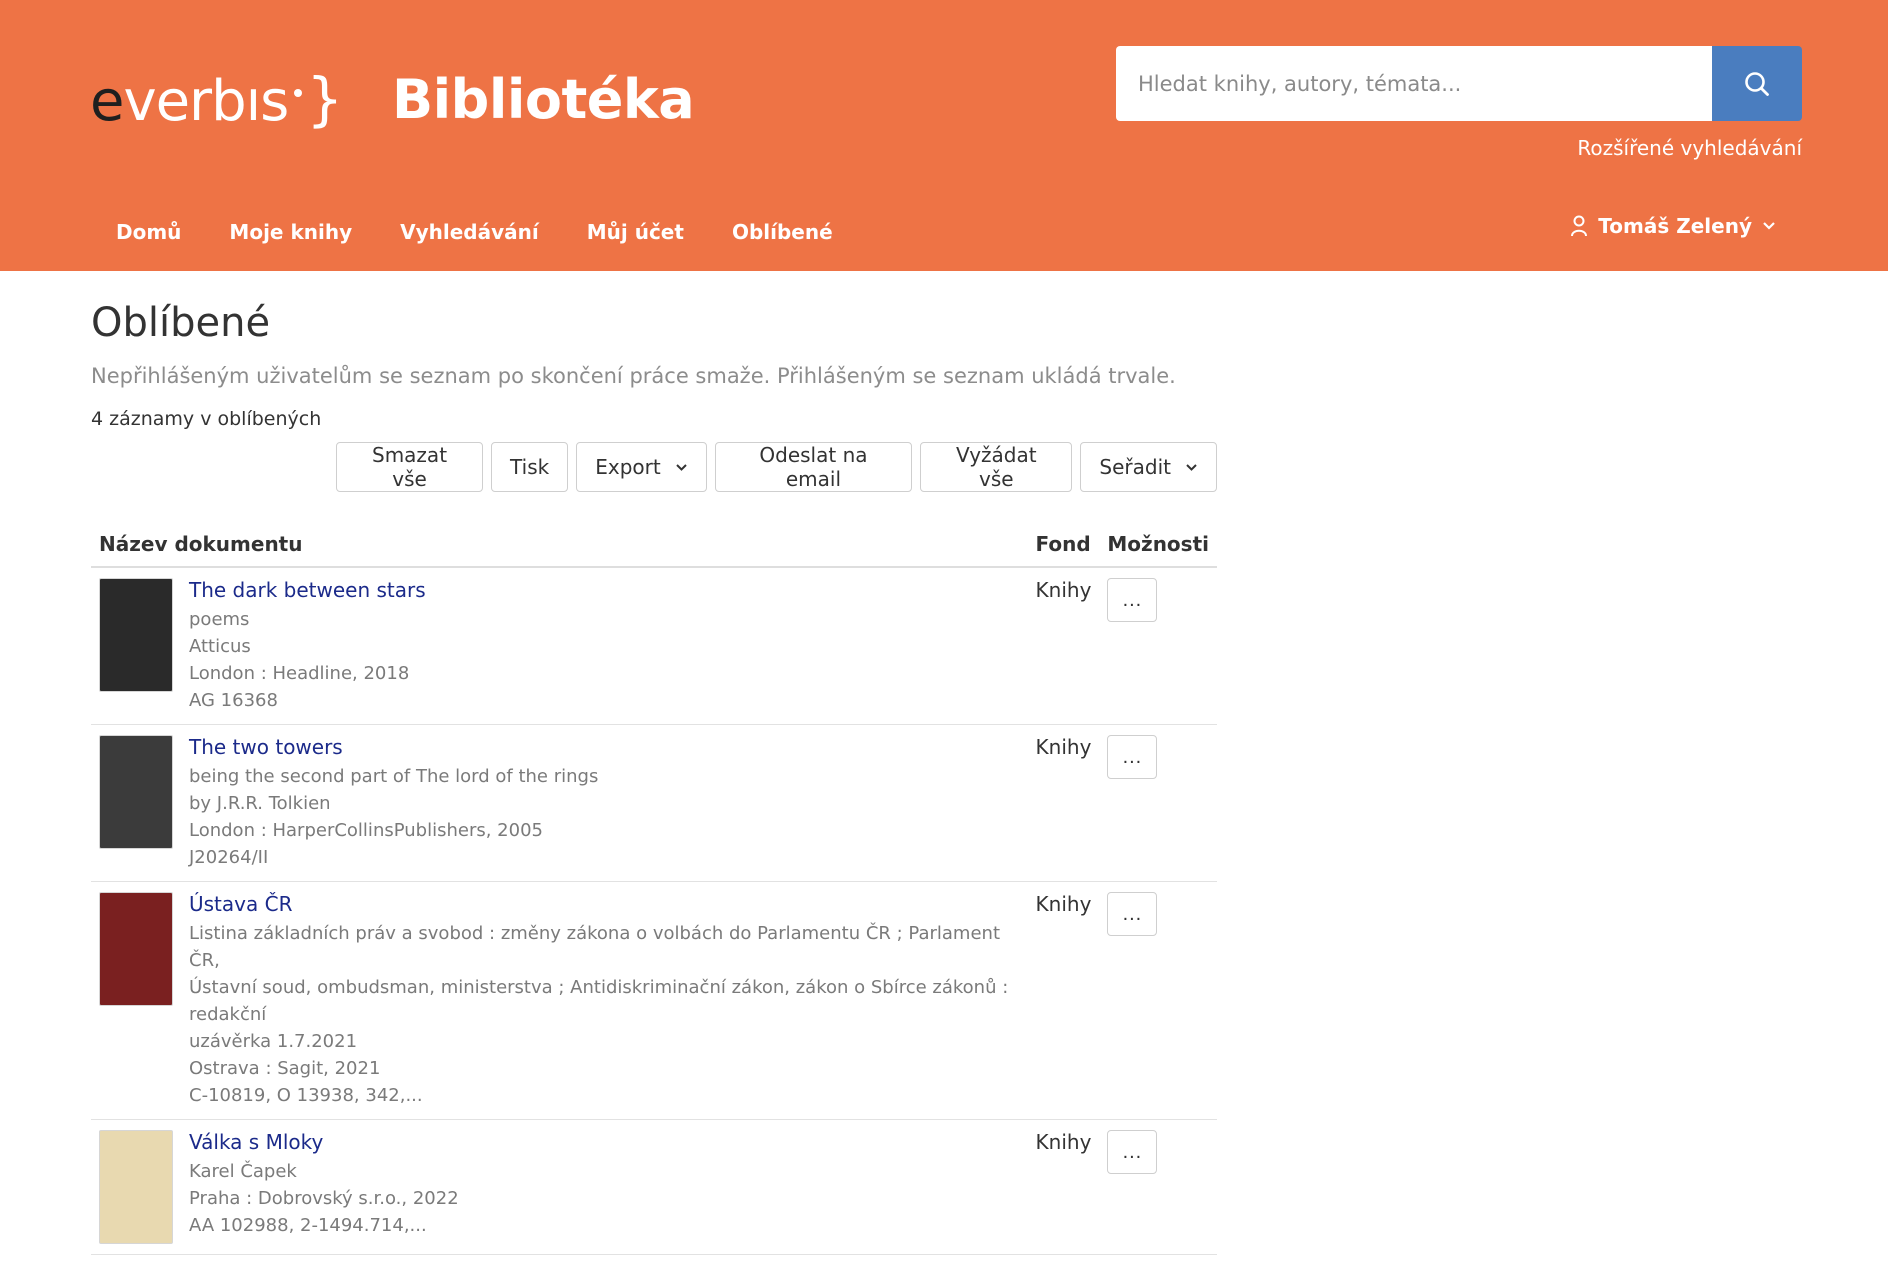 This screenshot has width=1888, height=1278. What do you see at coordinates (469, 232) in the screenshot?
I see `nav-item-search: Vyhledávání` at bounding box center [469, 232].